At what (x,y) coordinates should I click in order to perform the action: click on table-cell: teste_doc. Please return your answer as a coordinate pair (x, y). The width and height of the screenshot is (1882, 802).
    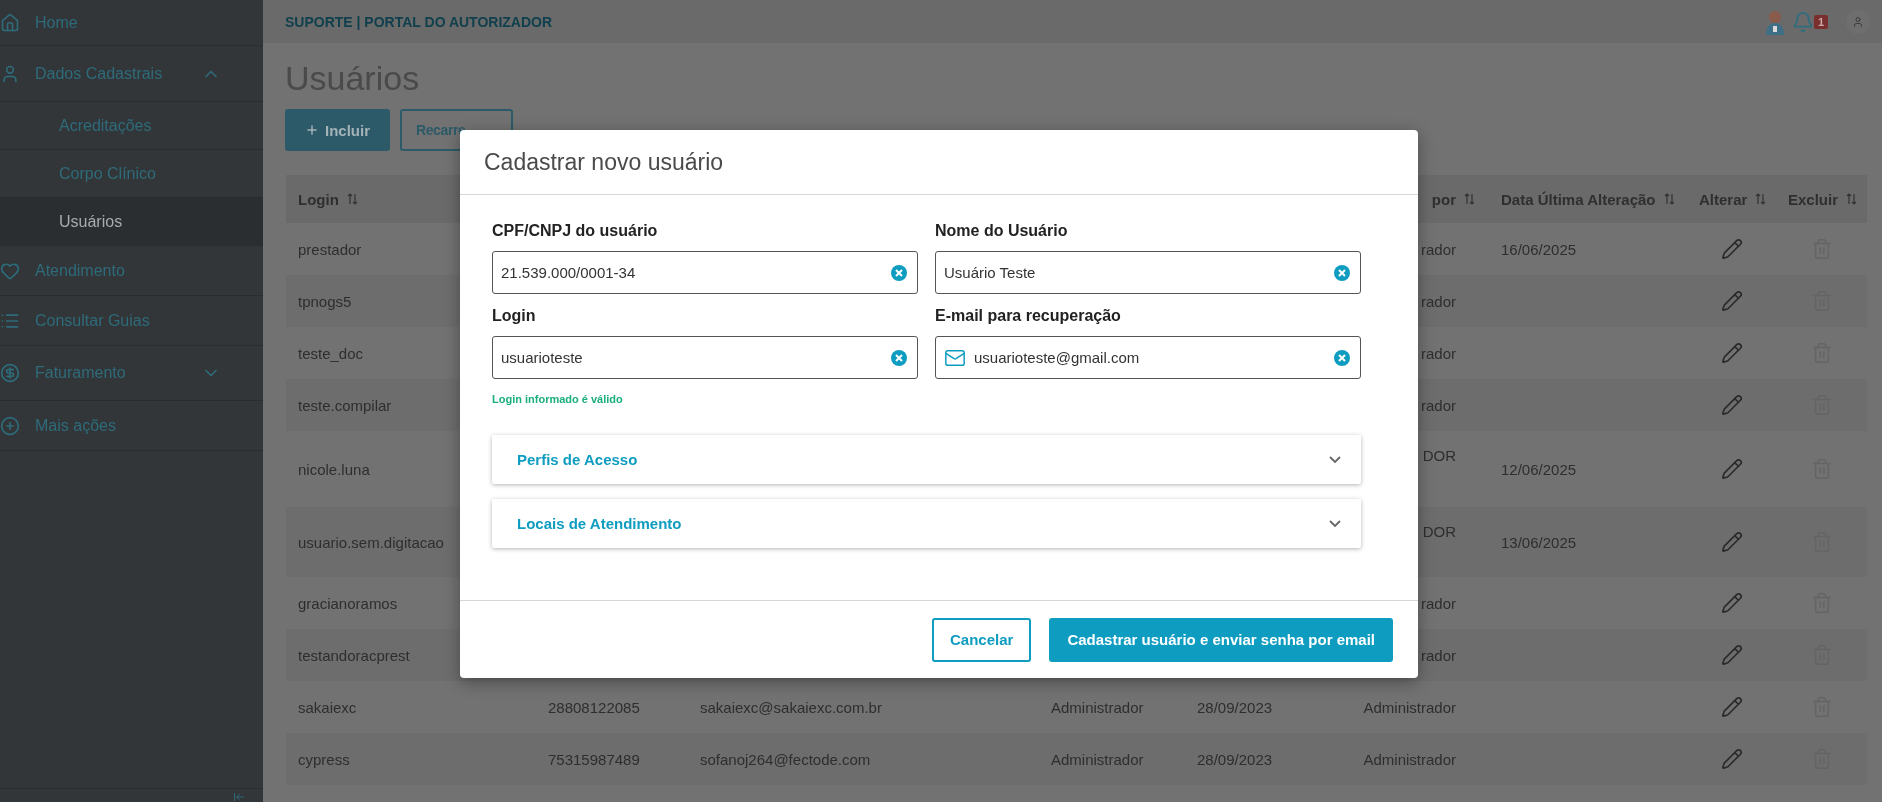
    Looking at the image, I should click on (331, 353).